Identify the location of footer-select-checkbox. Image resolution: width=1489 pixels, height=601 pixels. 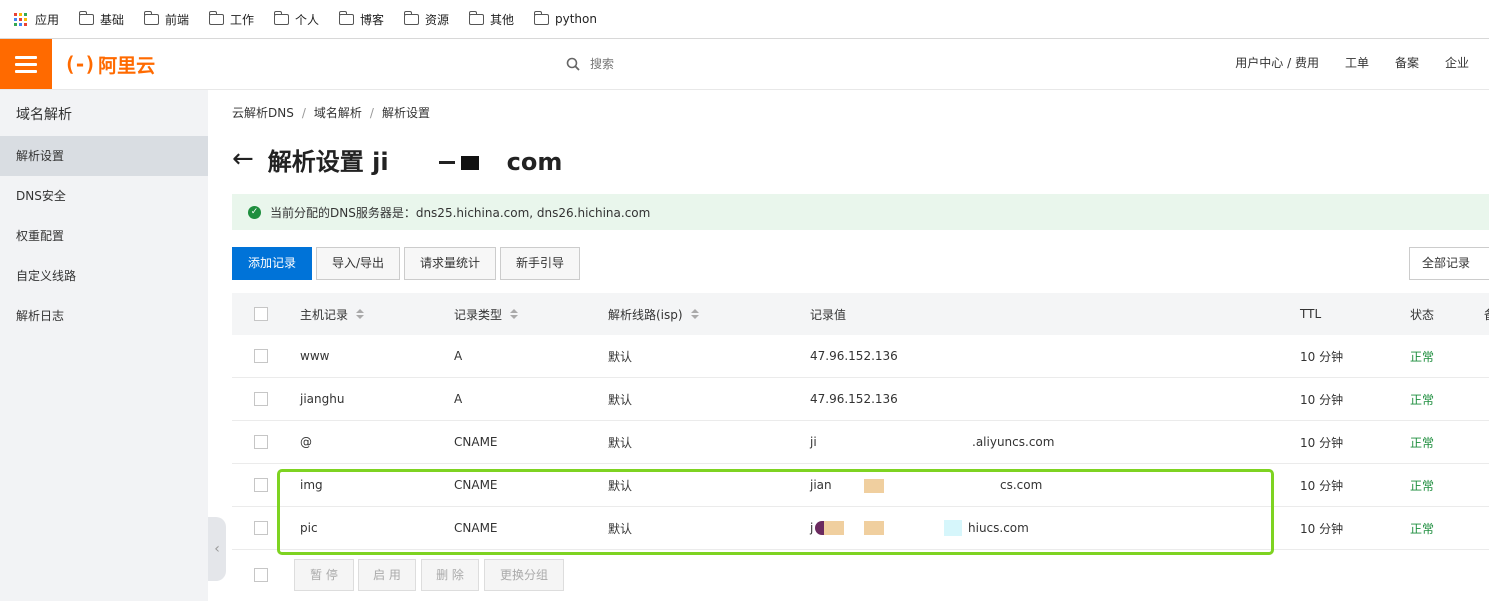
(261, 575).